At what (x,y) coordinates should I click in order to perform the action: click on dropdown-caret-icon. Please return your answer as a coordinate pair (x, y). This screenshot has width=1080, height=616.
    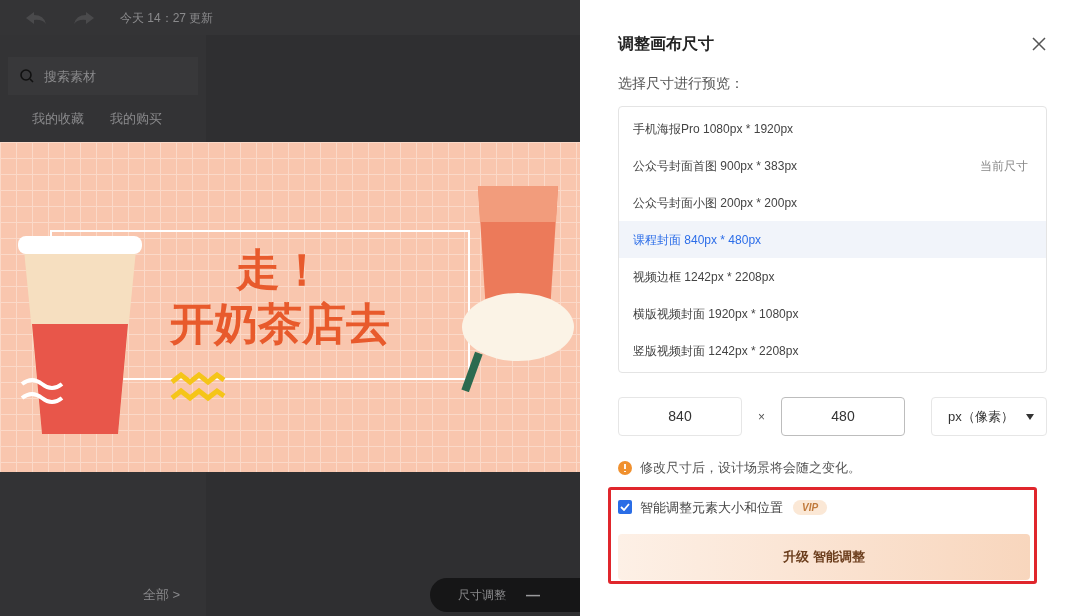
    Looking at the image, I should click on (1030, 416).